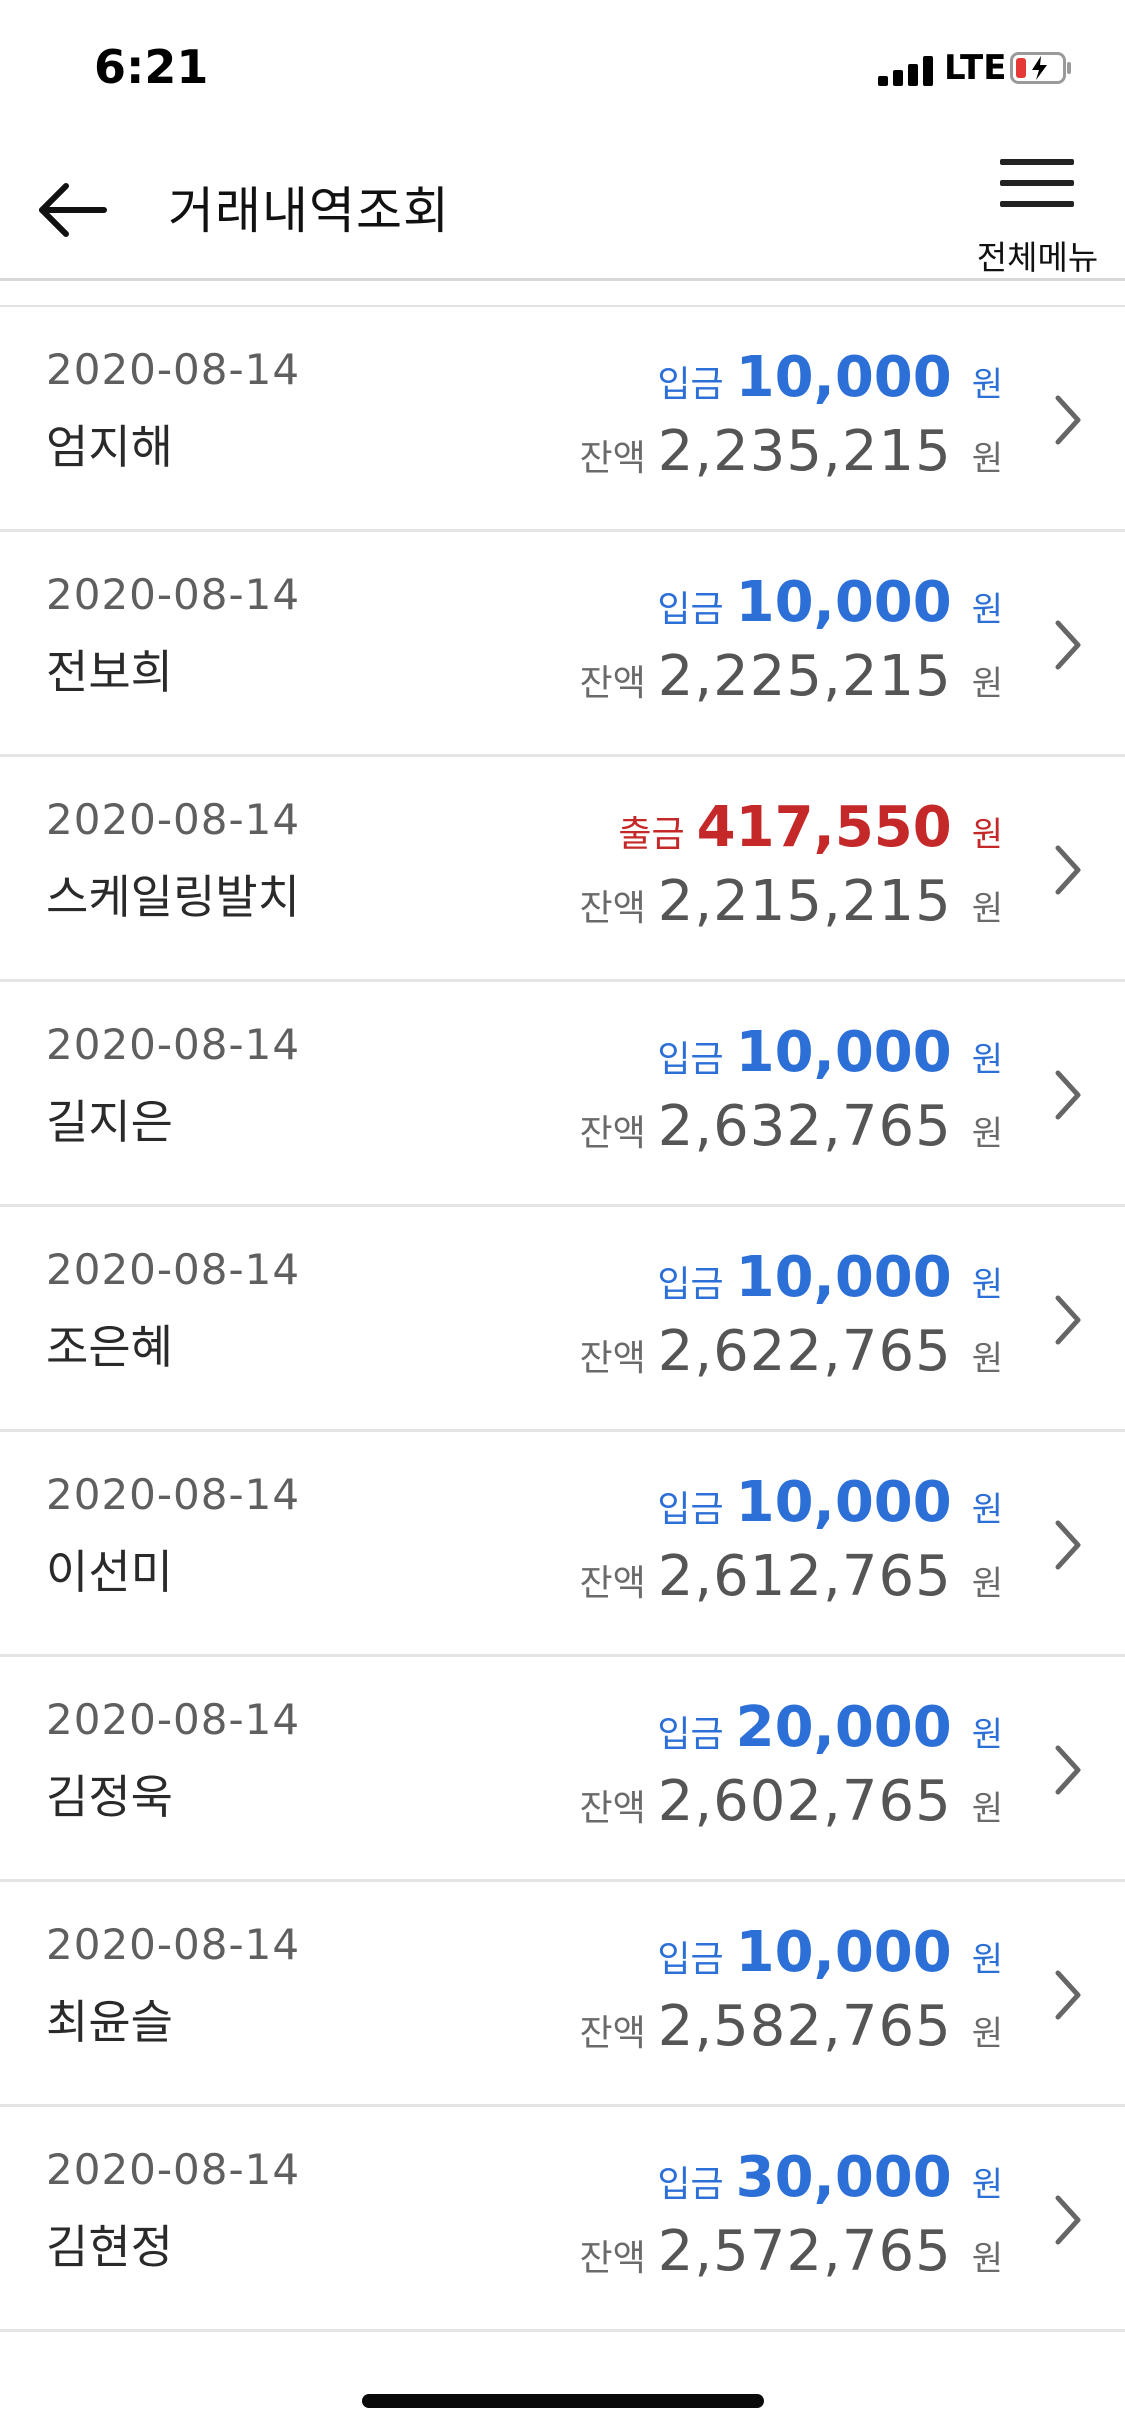 The image size is (1125, 2436). Describe the element at coordinates (804, 1576) in the screenshot. I see `balance-amount: 2,612,765` at that location.